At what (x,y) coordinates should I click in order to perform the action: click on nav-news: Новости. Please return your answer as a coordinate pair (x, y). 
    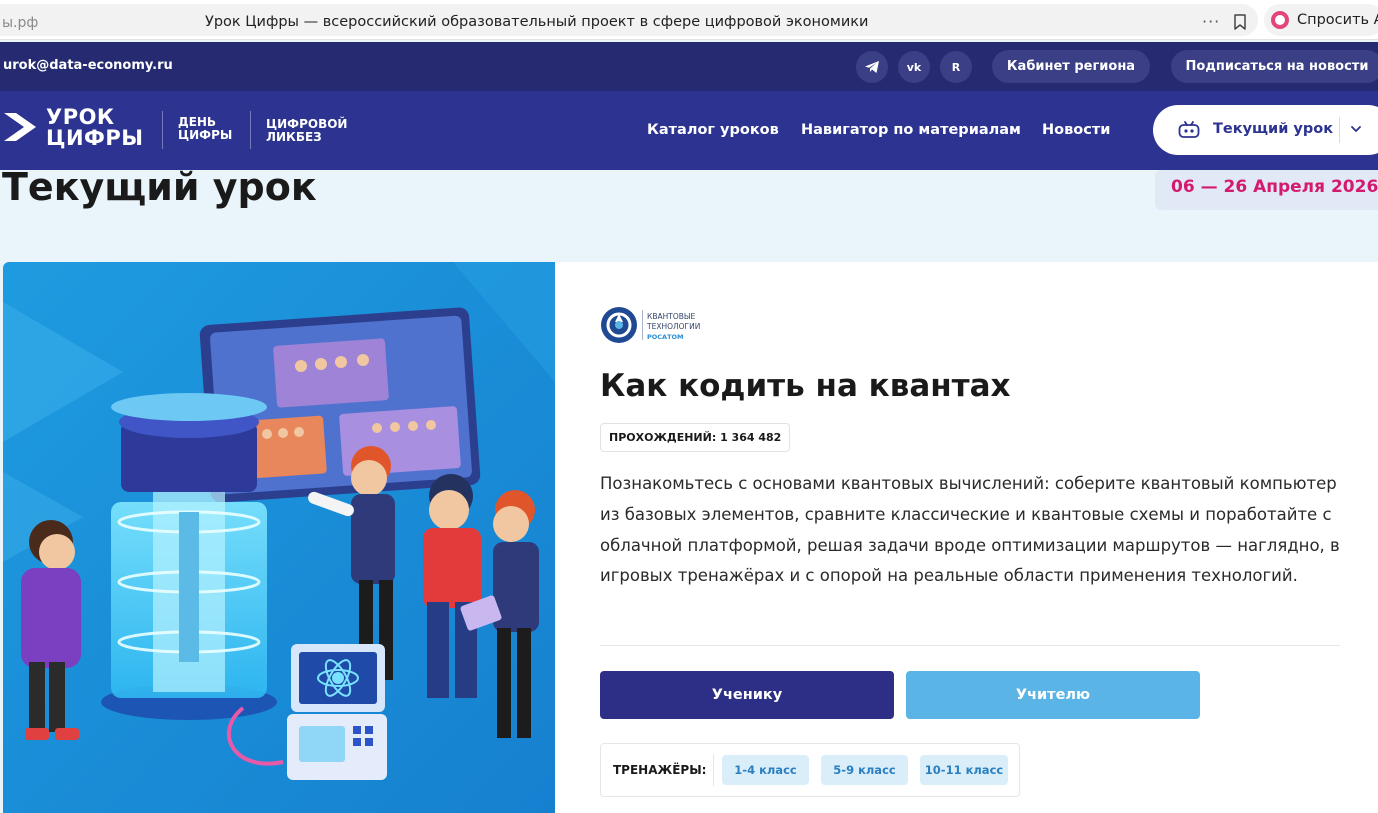
    Looking at the image, I should click on (1076, 130).